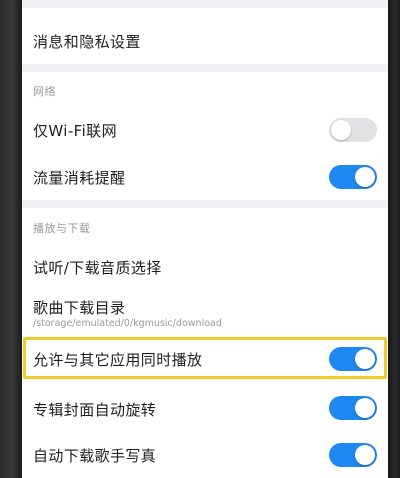 This screenshot has height=478, width=400. I want to click on wifi-only-row: 仅Wi-Fi联网, so click(205, 130).